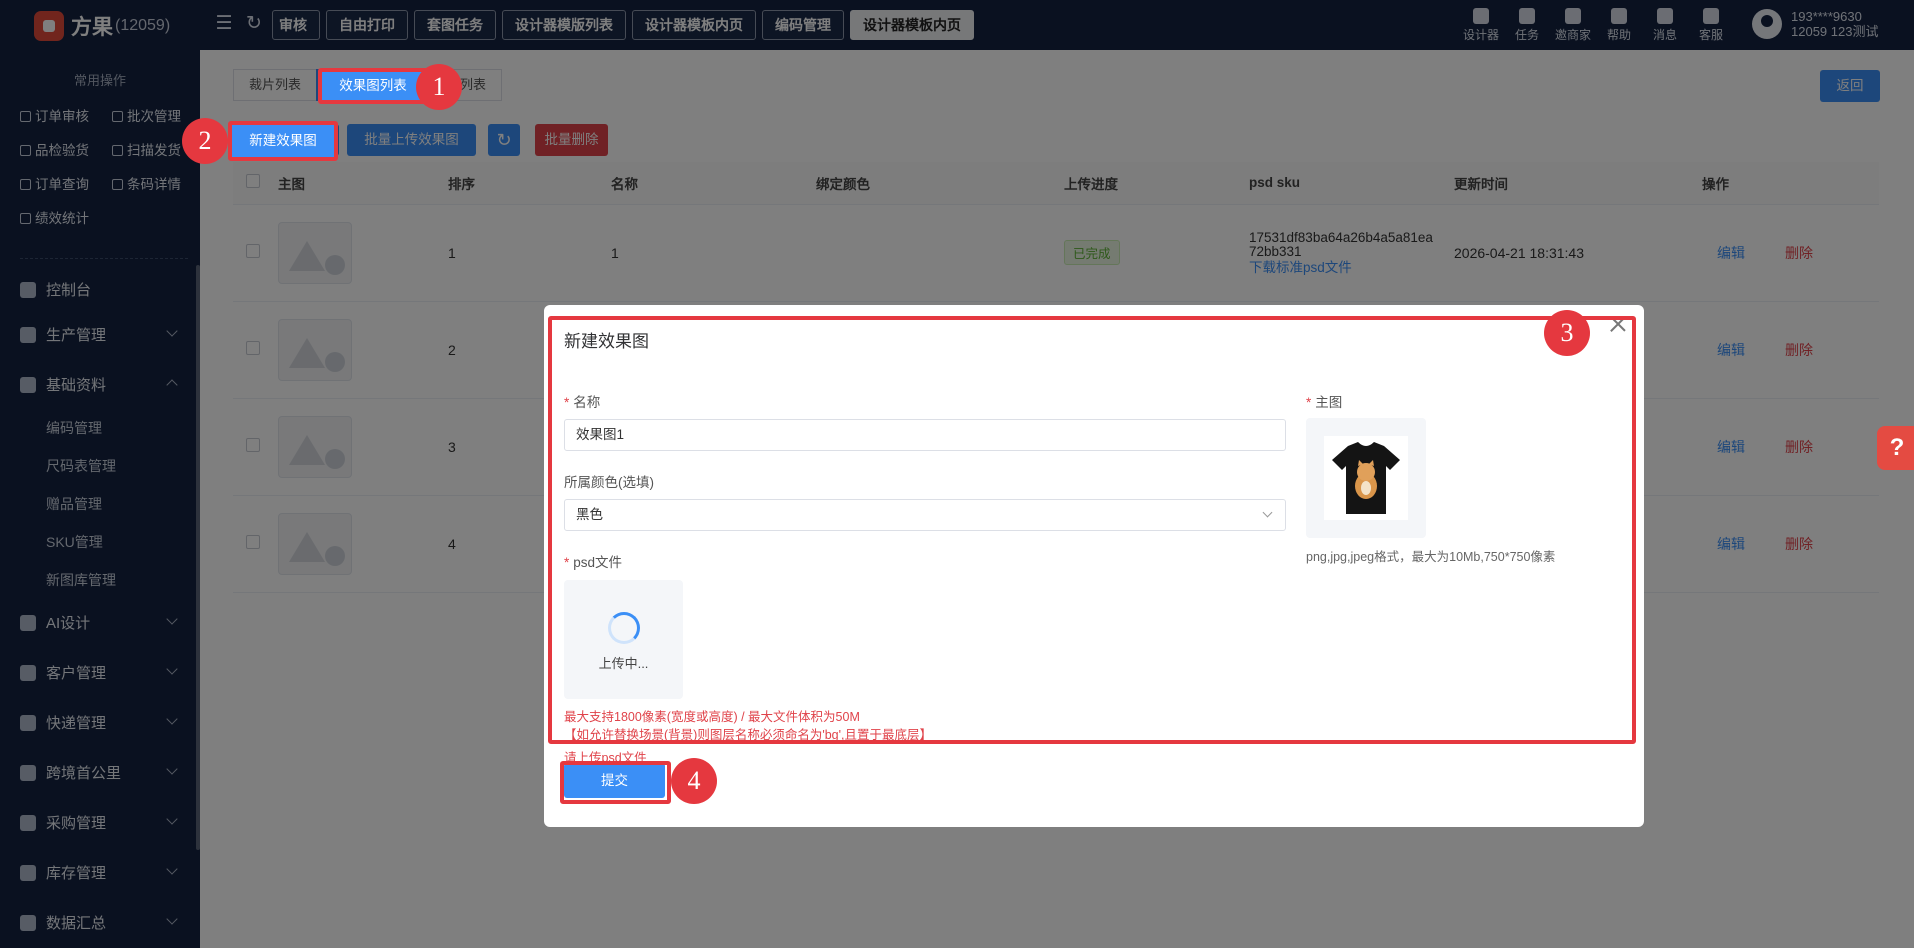 Image resolution: width=1914 pixels, height=948 pixels. What do you see at coordinates (439, 87) in the screenshot?
I see `annotation-number-1: 1` at bounding box center [439, 87].